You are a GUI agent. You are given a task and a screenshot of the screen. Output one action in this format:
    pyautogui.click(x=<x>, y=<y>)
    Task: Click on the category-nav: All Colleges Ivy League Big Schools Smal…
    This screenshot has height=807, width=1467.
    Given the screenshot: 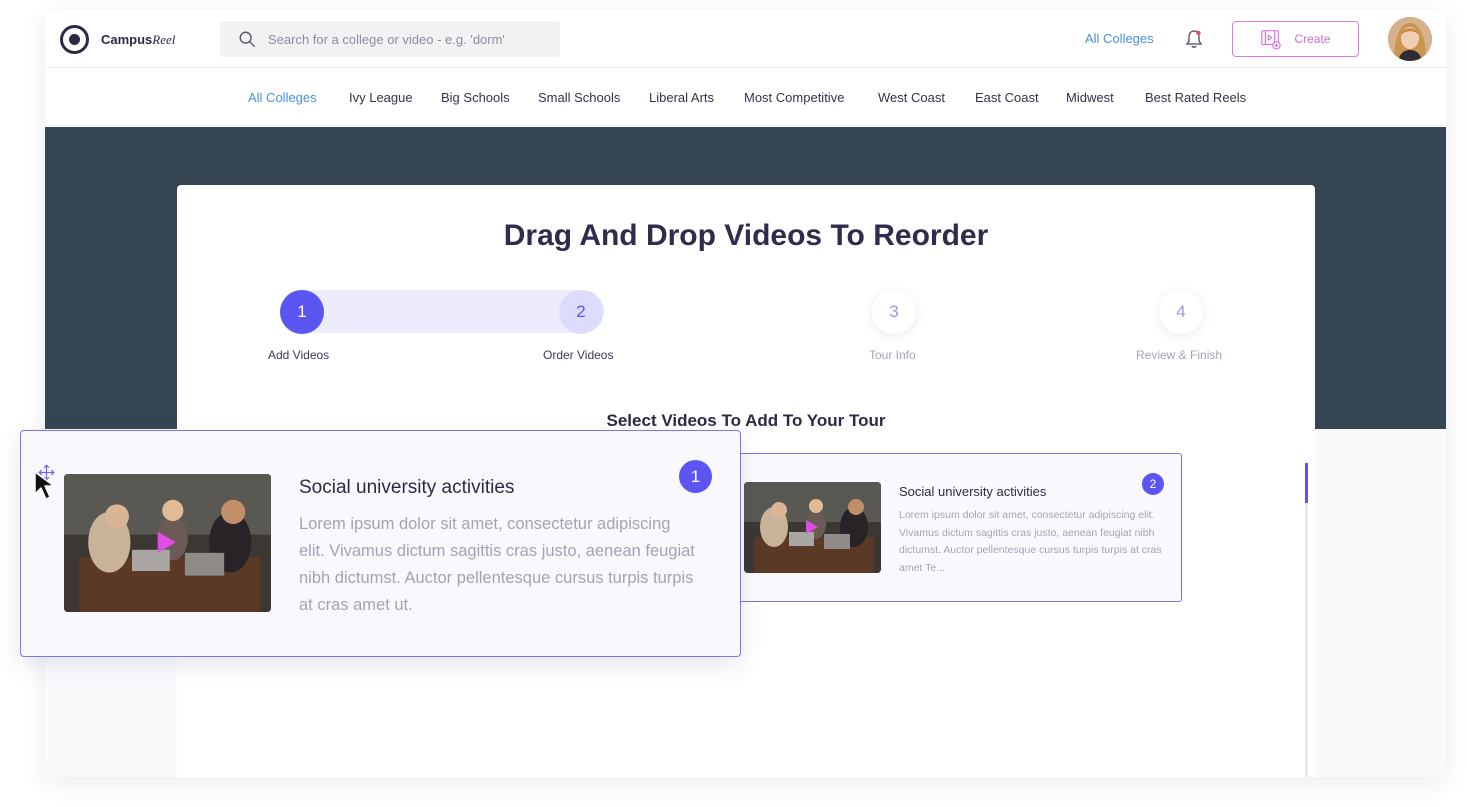 What is the action you would take?
    pyautogui.click(x=745, y=97)
    